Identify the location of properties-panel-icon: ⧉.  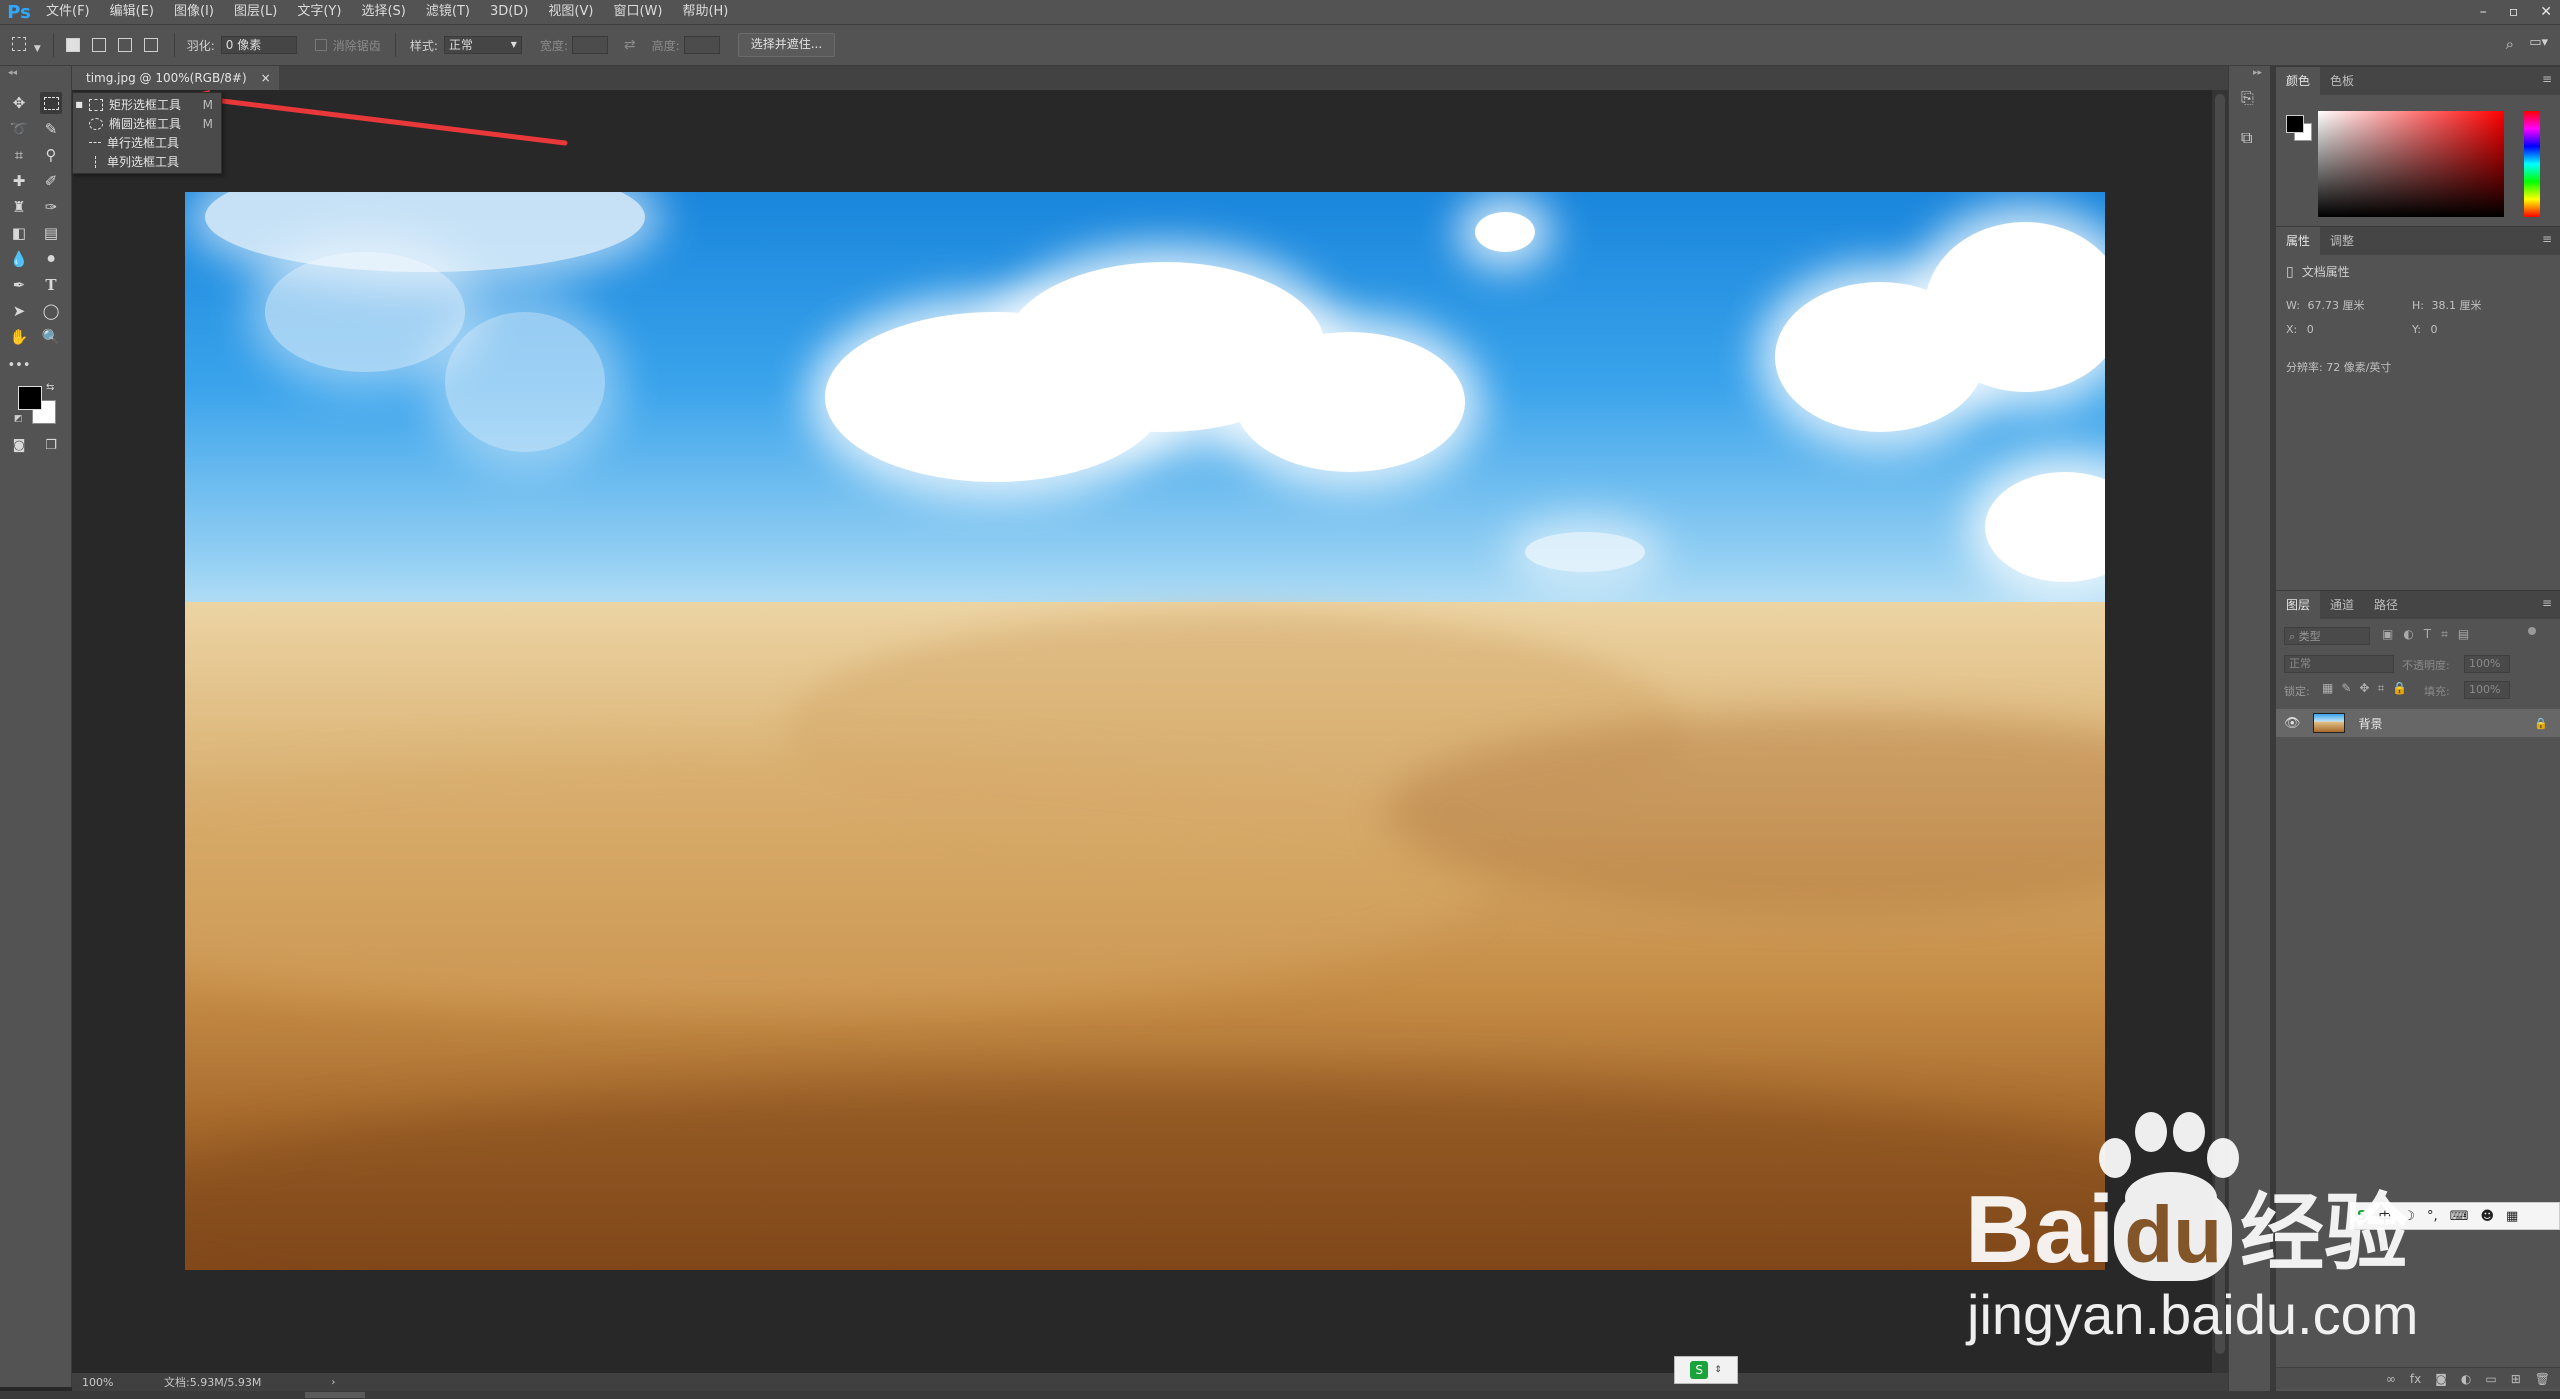
(2246, 138).